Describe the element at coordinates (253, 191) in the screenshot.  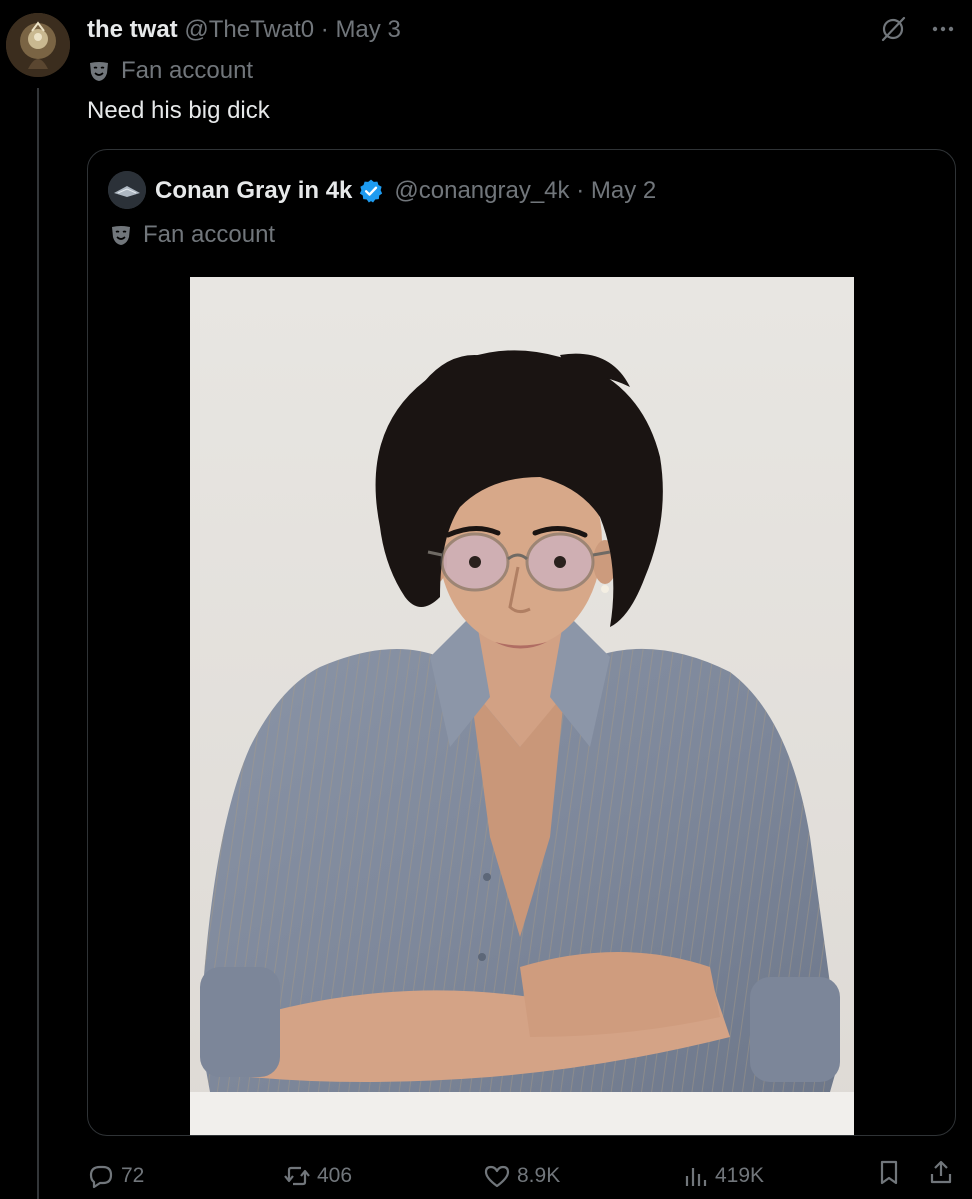
I see `quoted-display-name: Conan Gray in 4k` at that location.